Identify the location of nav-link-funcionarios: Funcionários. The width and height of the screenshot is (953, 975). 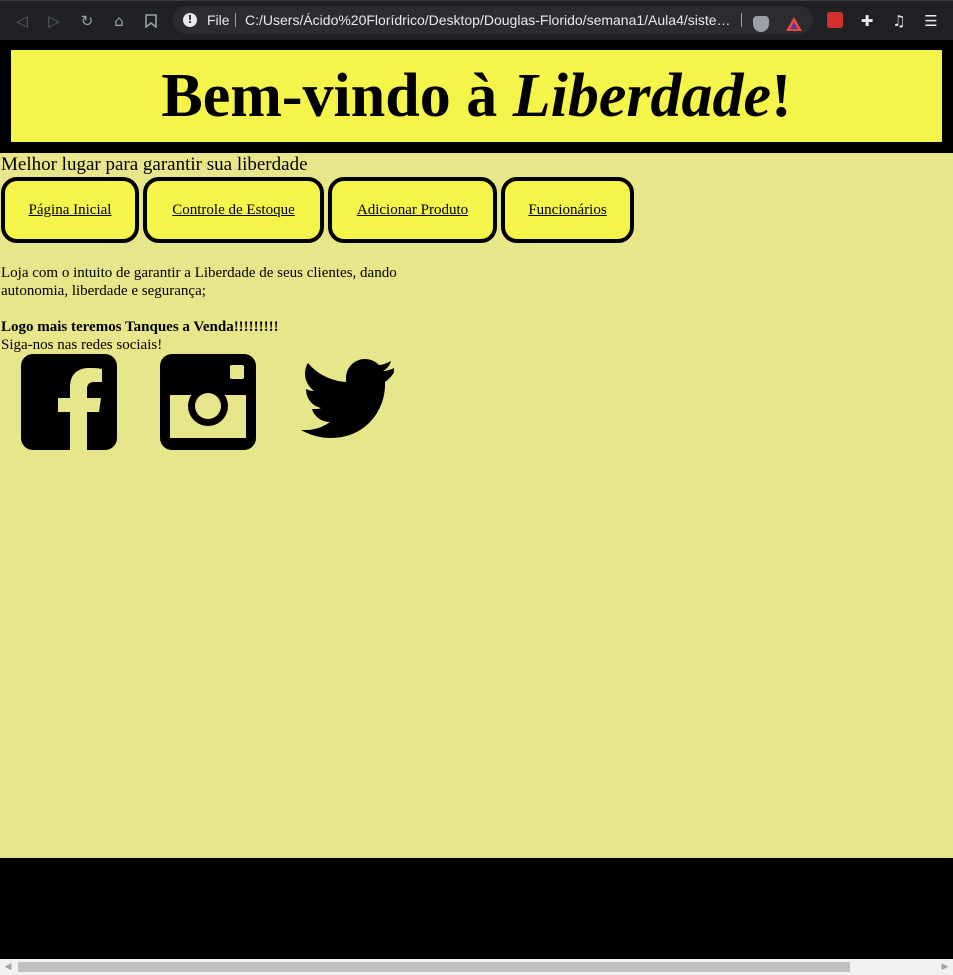
(567, 210).